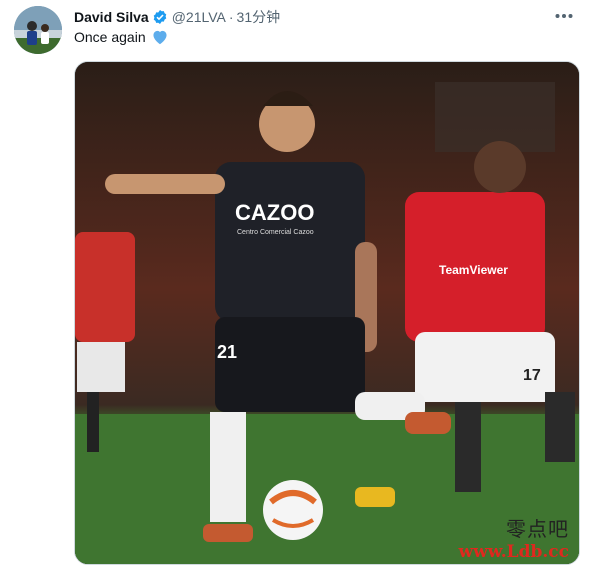  I want to click on more-dots-icon, so click(564, 16).